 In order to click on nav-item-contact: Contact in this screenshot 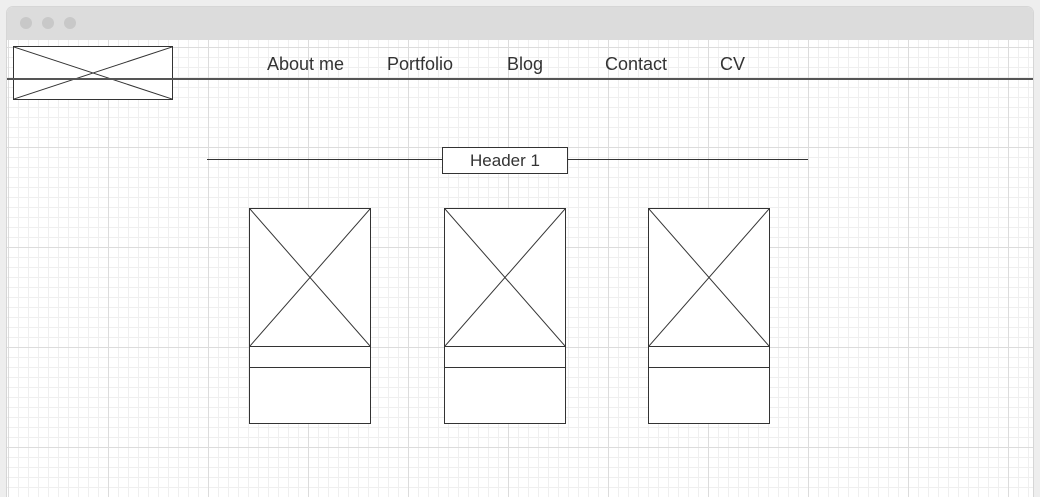, I will do `click(636, 64)`.